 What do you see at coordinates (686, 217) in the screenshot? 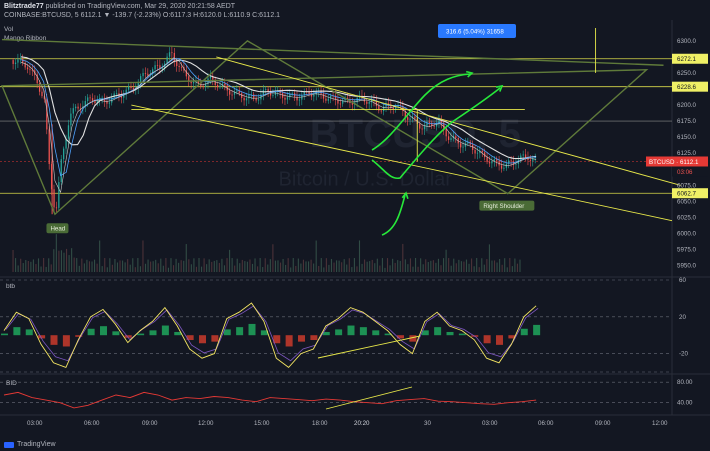
I see `price-axis-tick: 6025.0` at bounding box center [686, 217].